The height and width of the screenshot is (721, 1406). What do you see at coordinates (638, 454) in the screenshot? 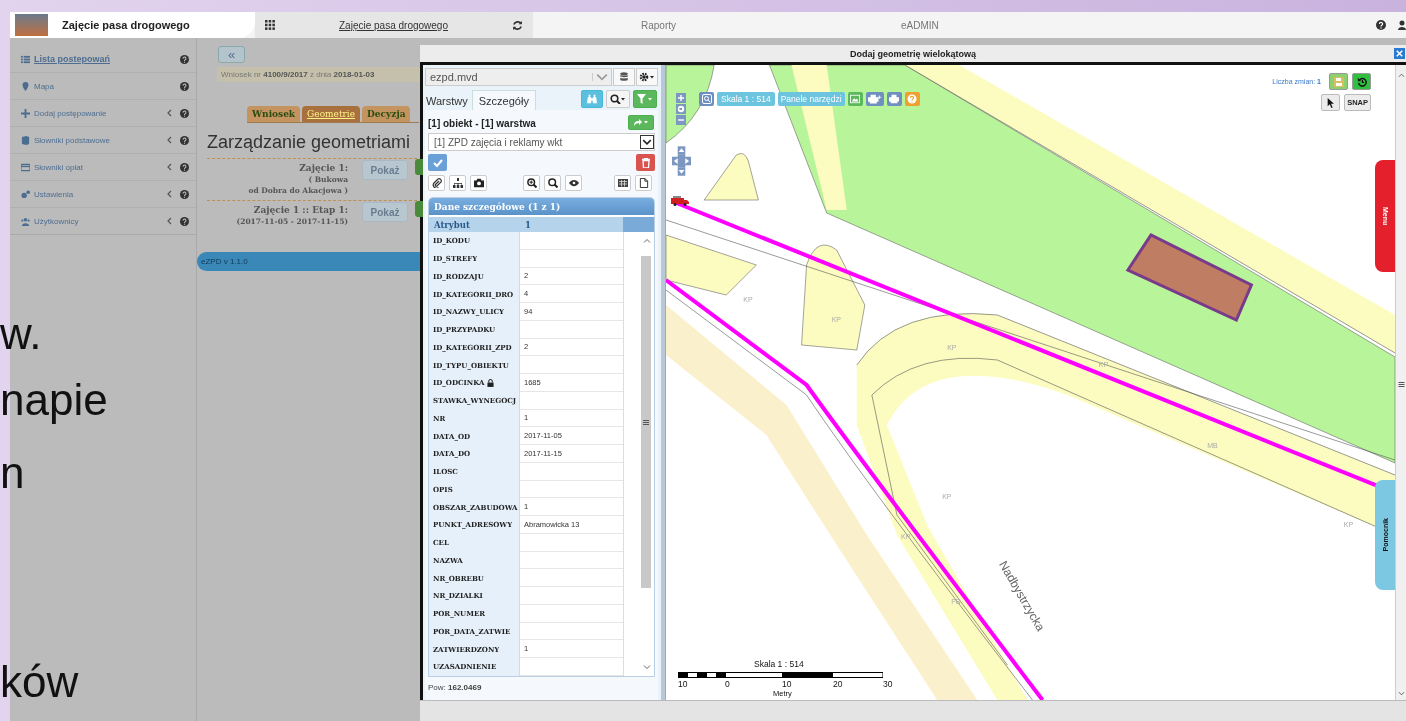
I see `scrollbar` at bounding box center [638, 454].